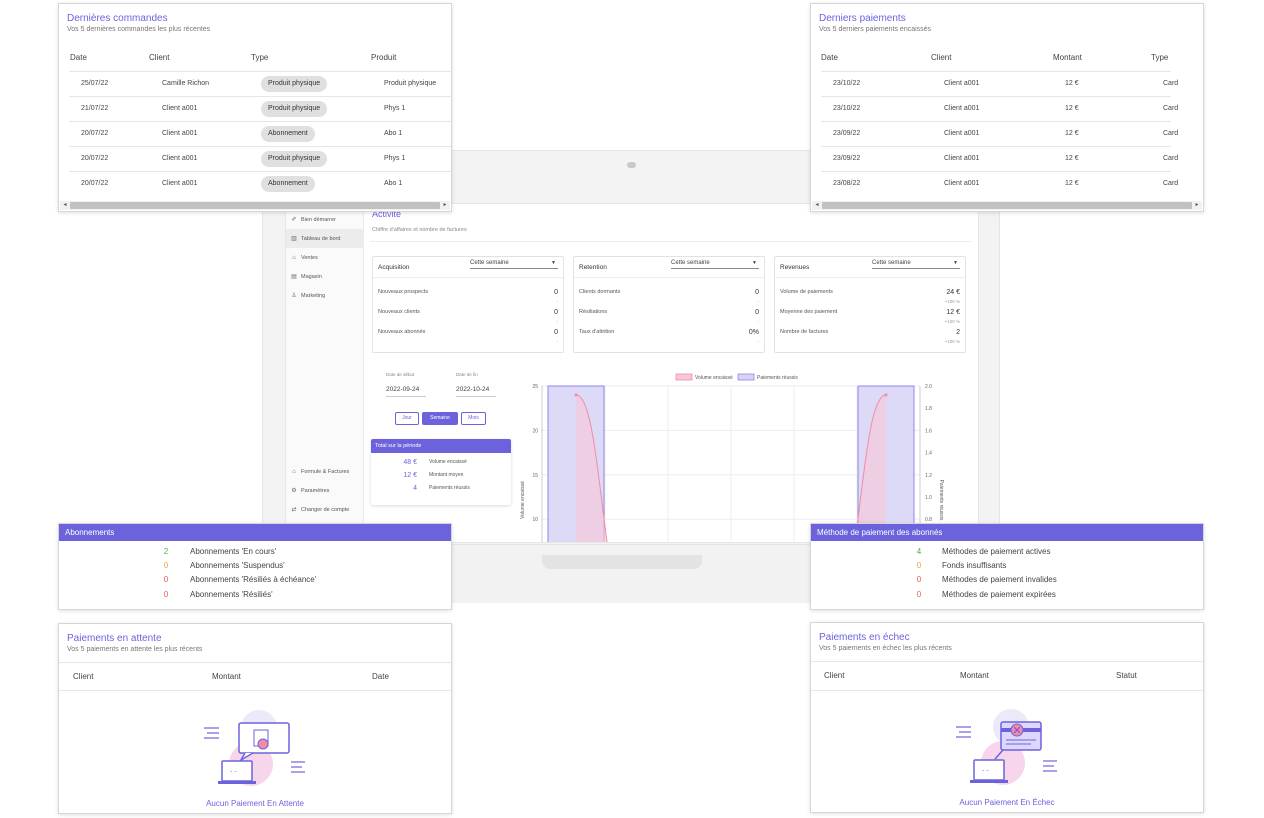 This screenshot has height=818, width=1264. What do you see at coordinates (1007, 532) in the screenshot?
I see `card-title: Méthode de paiement des abonnés` at bounding box center [1007, 532].